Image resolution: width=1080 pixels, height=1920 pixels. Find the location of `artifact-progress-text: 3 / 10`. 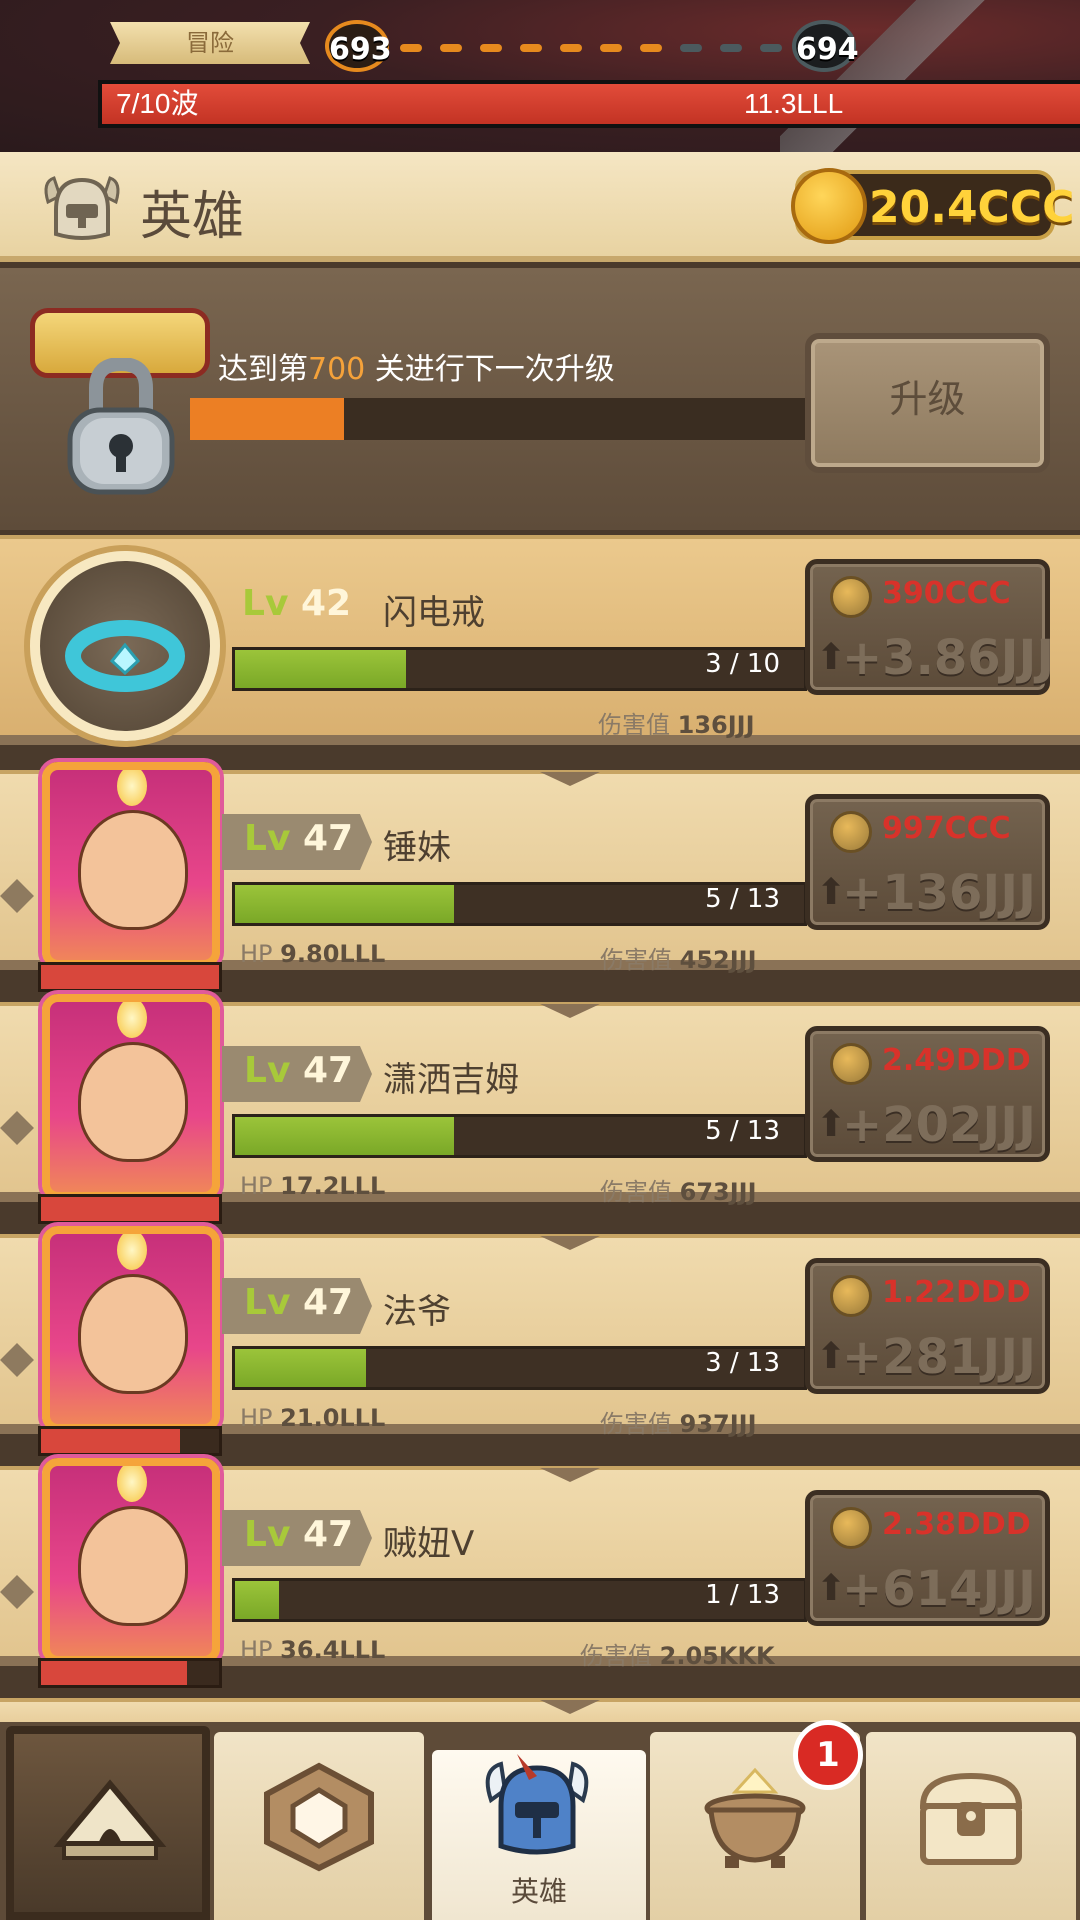

artifact-progress-text: 3 / 10 is located at coordinates (742, 664).